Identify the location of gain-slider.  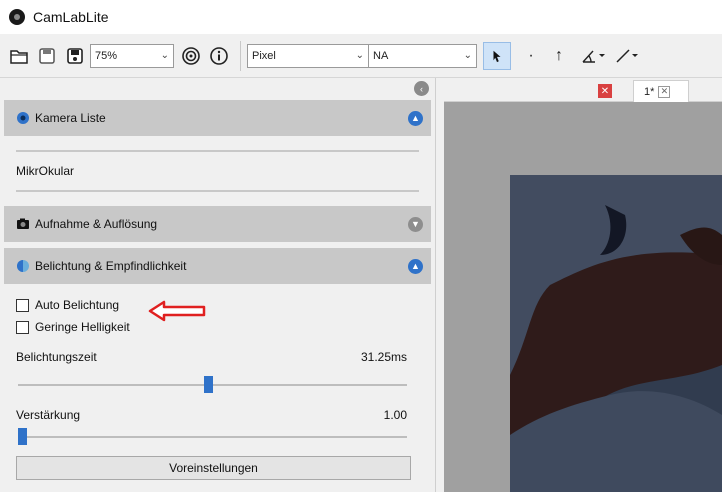
(217, 437).